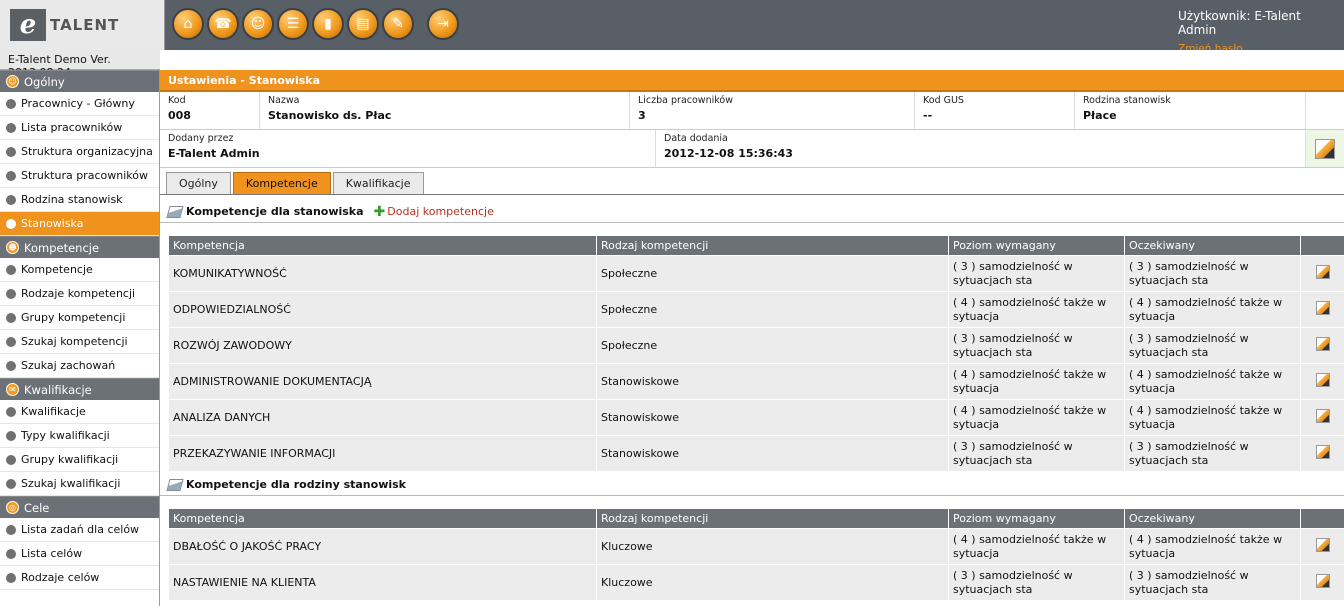 This screenshot has width=1344, height=606. Describe the element at coordinates (44, 81) in the screenshot. I see `sidebar-section-title: Ogólny` at that location.